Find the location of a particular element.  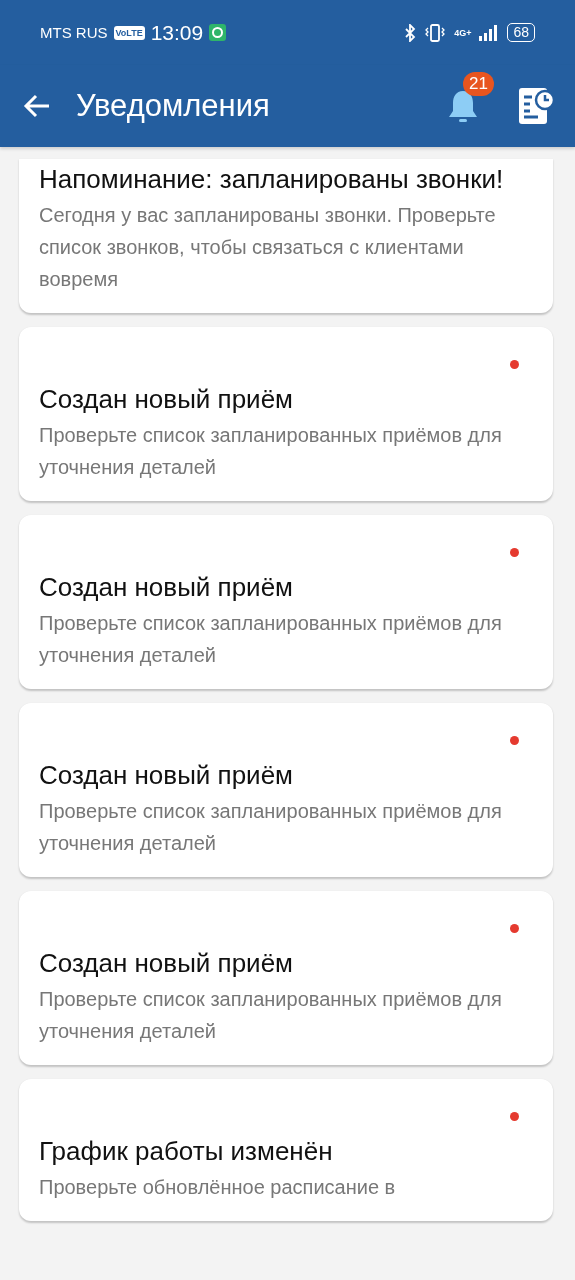

battery-level: 68 is located at coordinates (521, 32).